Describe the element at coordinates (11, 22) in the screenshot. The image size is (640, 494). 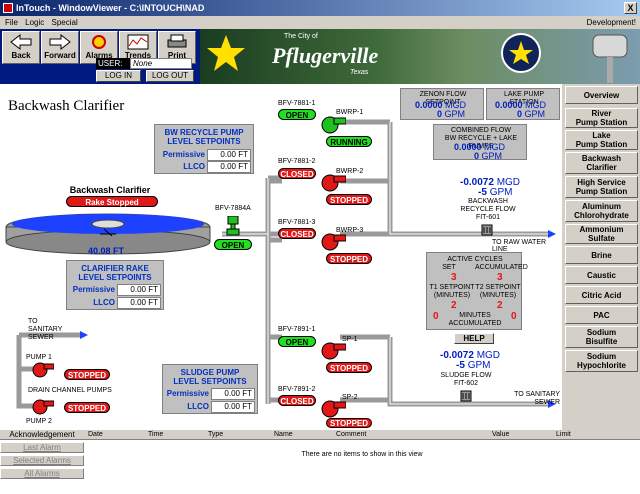
I see `menu-file: File` at that location.